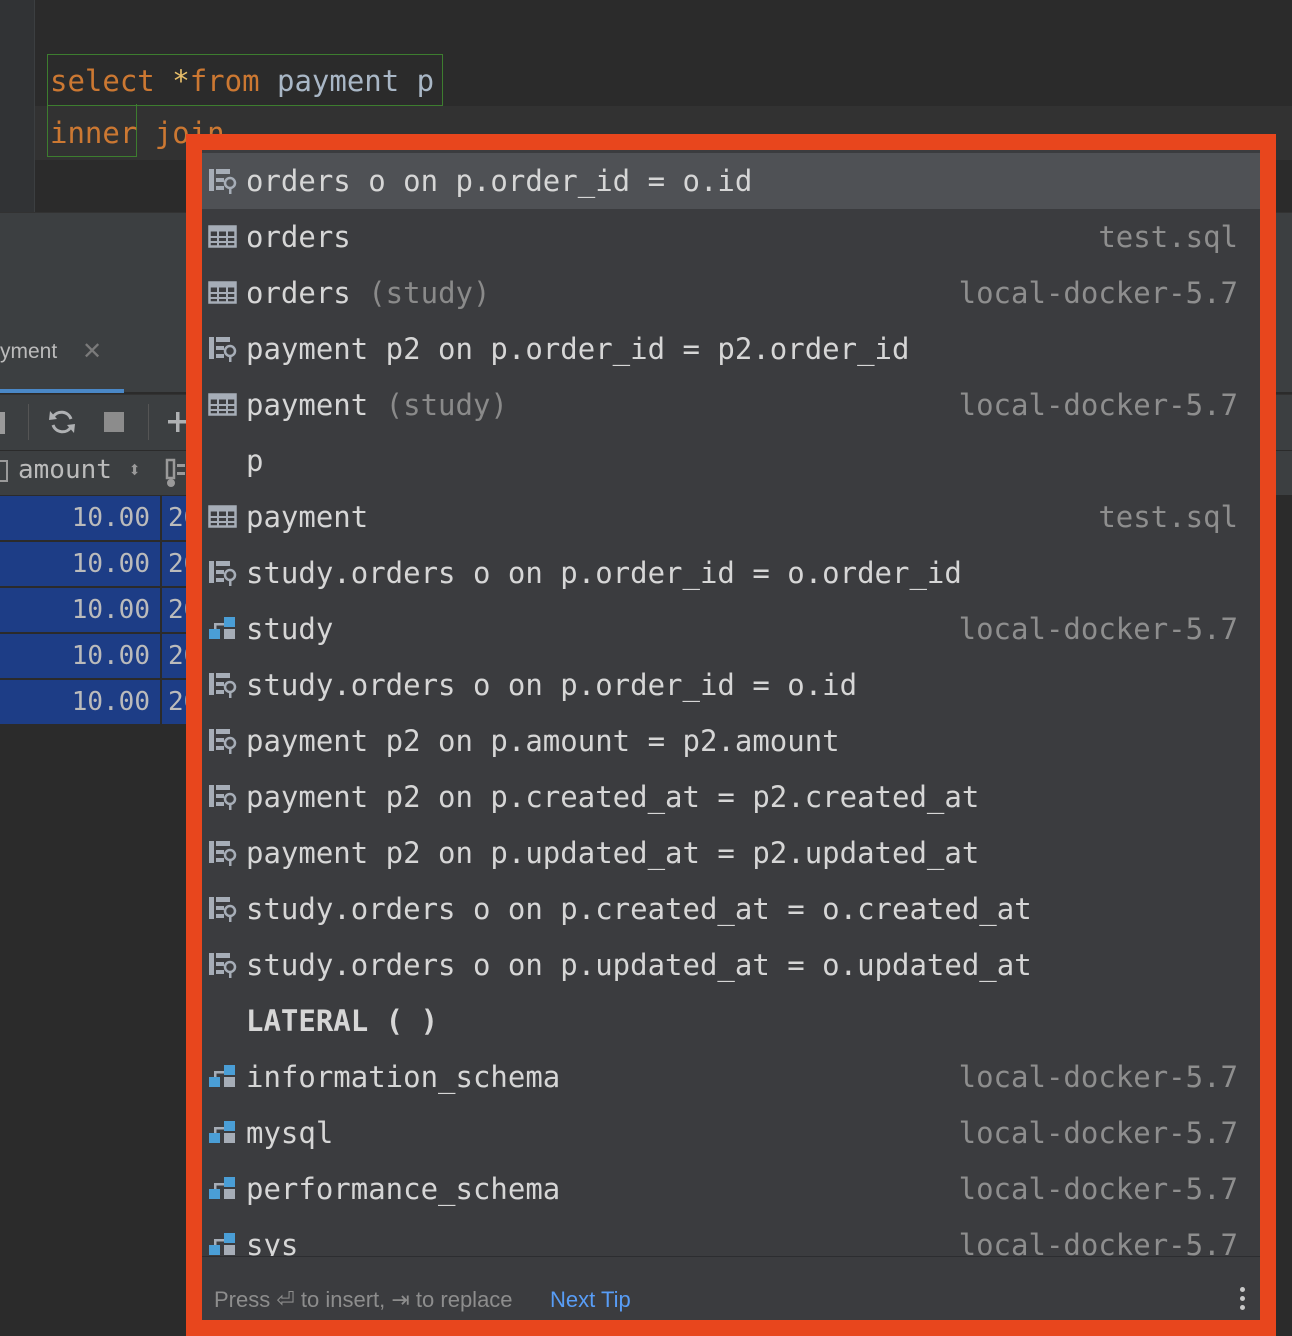 The width and height of the screenshot is (1292, 1336). What do you see at coordinates (224, 81) in the screenshot?
I see `keyword-from: from` at bounding box center [224, 81].